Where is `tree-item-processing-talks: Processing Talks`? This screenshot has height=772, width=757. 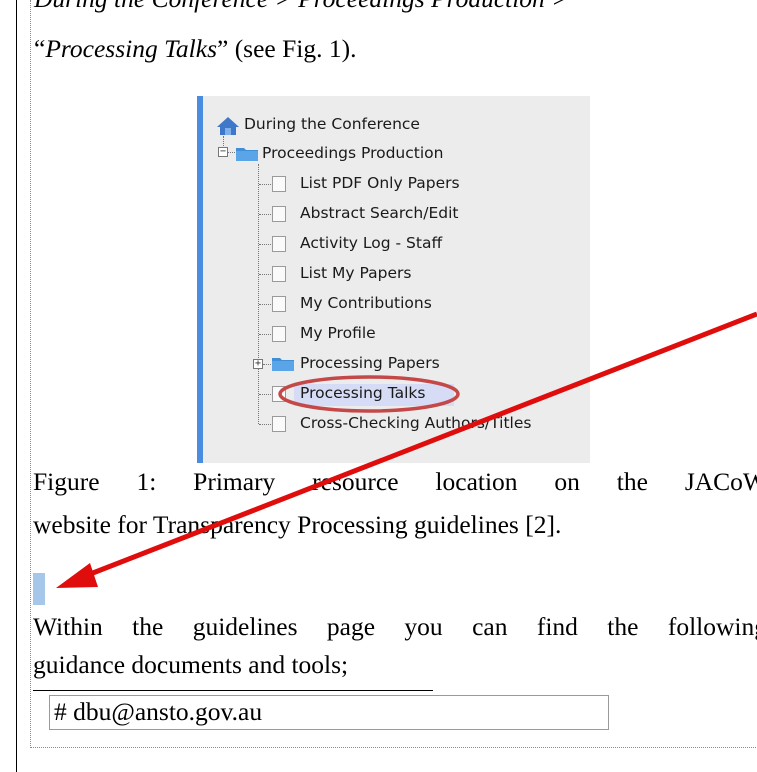 tree-item-processing-talks: Processing Talks is located at coordinates (362, 393).